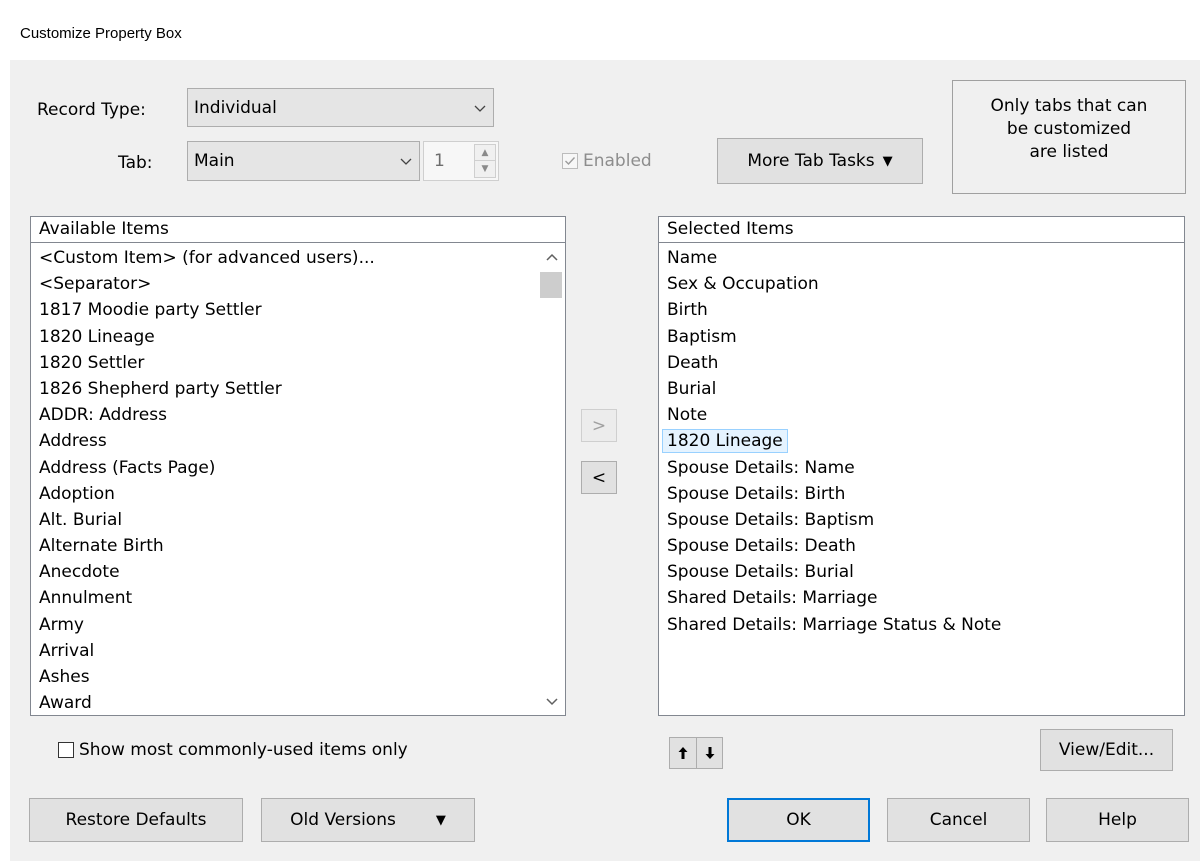 This screenshot has width=1200, height=861. Describe the element at coordinates (243, 750) in the screenshot. I see `common-items-label: Show most commonly-used items only` at that location.